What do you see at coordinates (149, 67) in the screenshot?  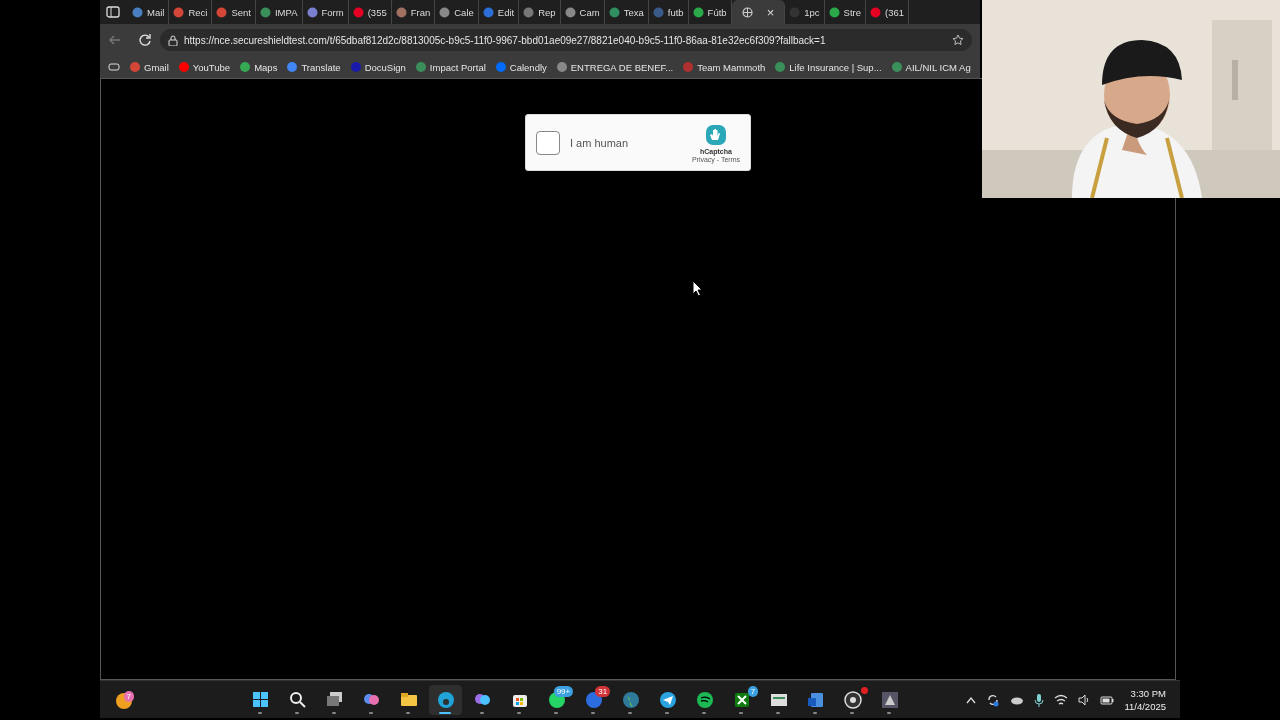 I see `bookmark: Gmail` at bounding box center [149, 67].